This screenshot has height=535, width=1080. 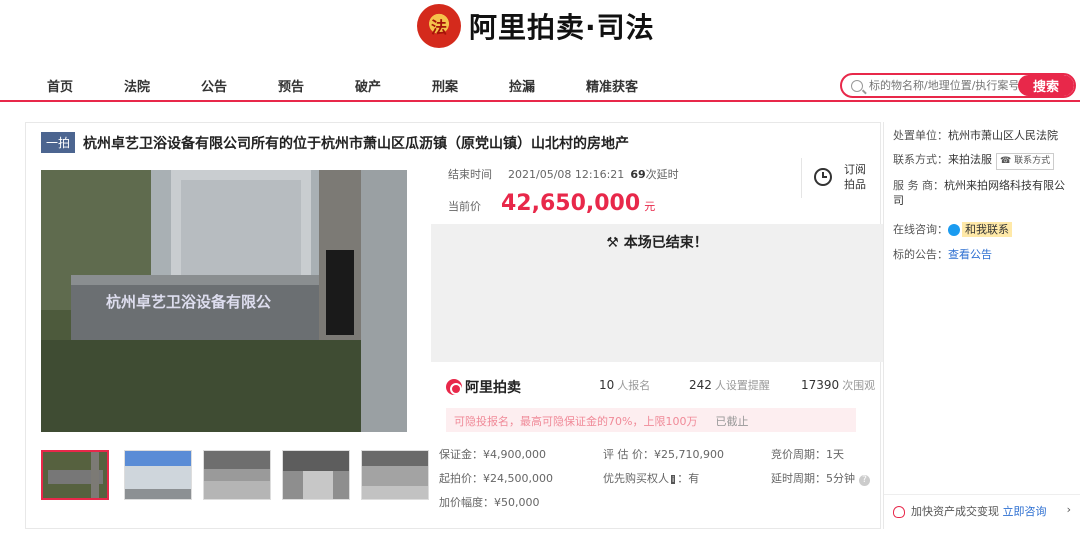 I want to click on consult-row: 在线咨询： 和我联系, so click(x=952, y=229).